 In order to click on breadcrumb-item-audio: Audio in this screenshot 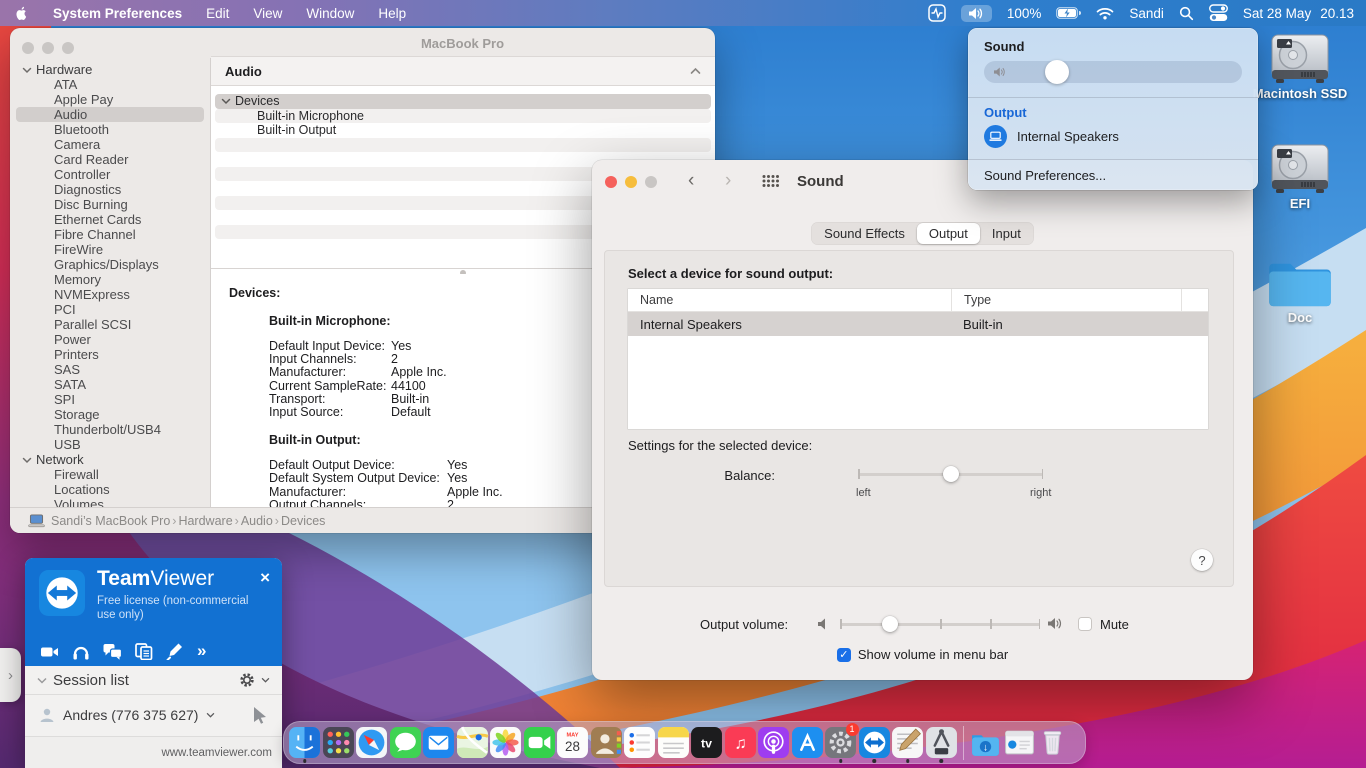, I will do `click(257, 521)`.